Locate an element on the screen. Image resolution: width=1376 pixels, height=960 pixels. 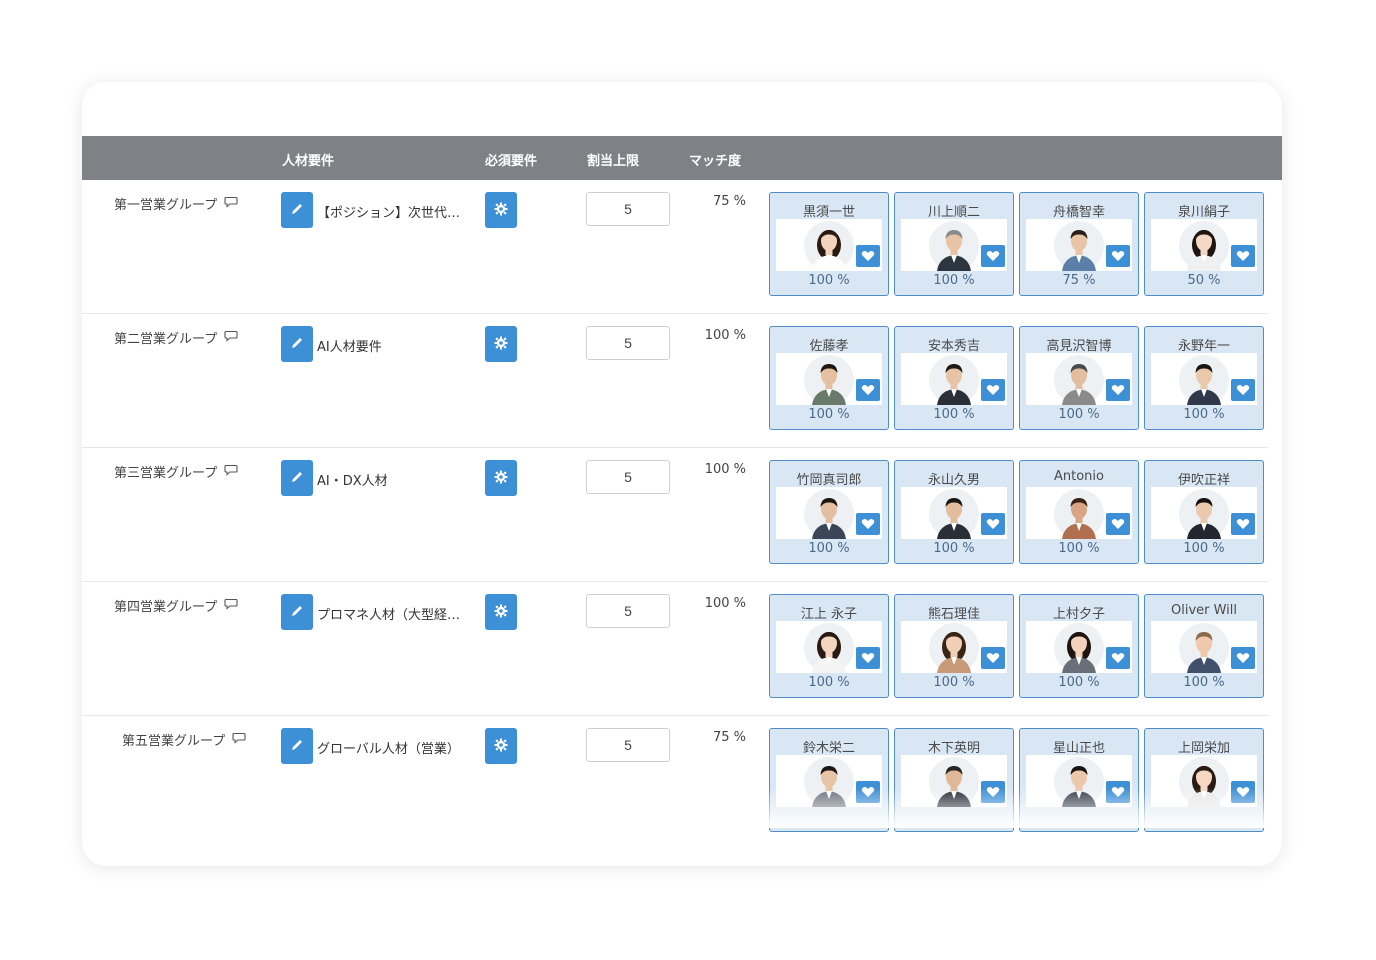
candidate-name: 永野年一 is located at coordinates (1203, 346).